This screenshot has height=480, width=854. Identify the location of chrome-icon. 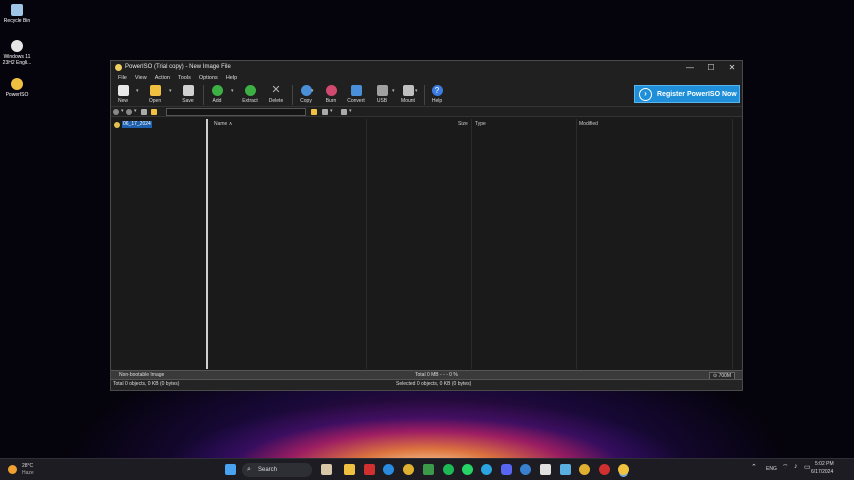
(408, 469).